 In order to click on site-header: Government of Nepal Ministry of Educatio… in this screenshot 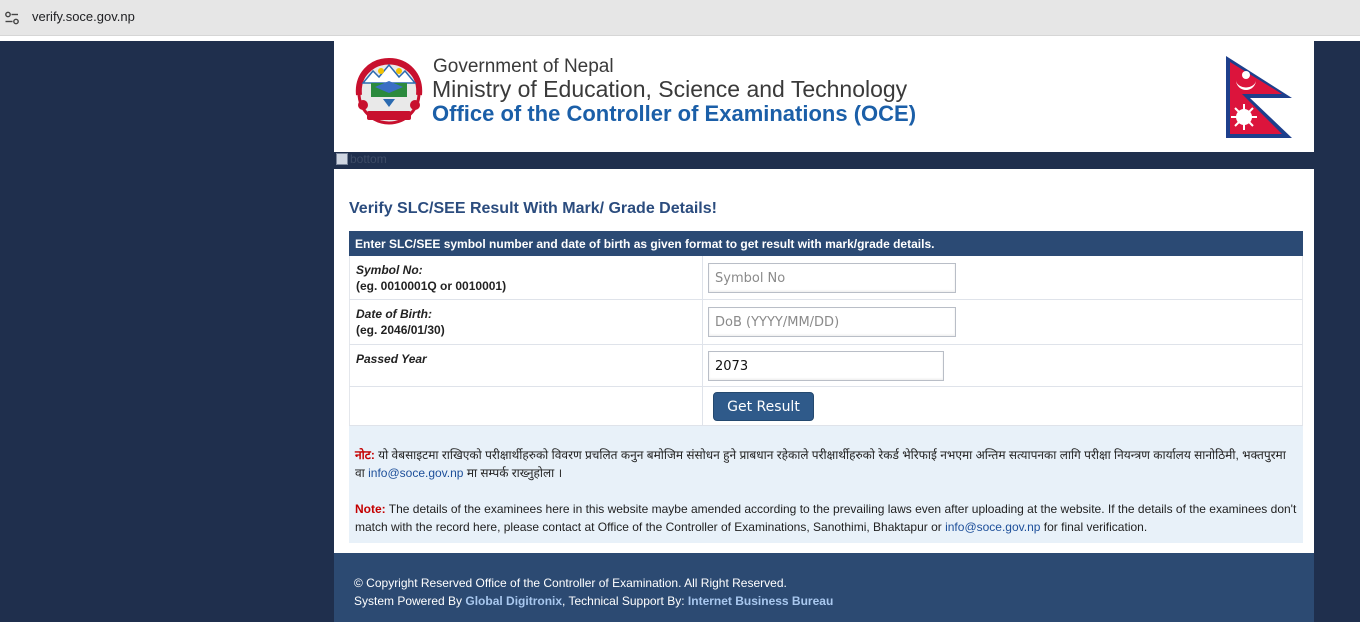, I will do `click(824, 96)`.